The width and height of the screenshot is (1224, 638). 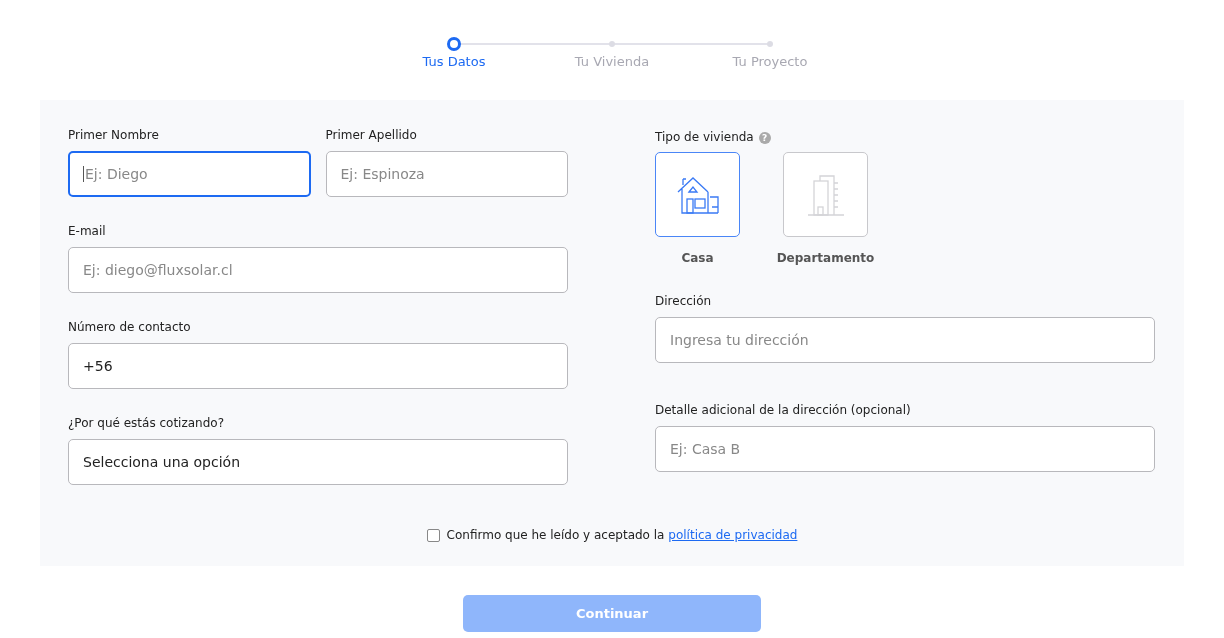 I want to click on field-label: Número de contacto, so click(x=130, y=328).